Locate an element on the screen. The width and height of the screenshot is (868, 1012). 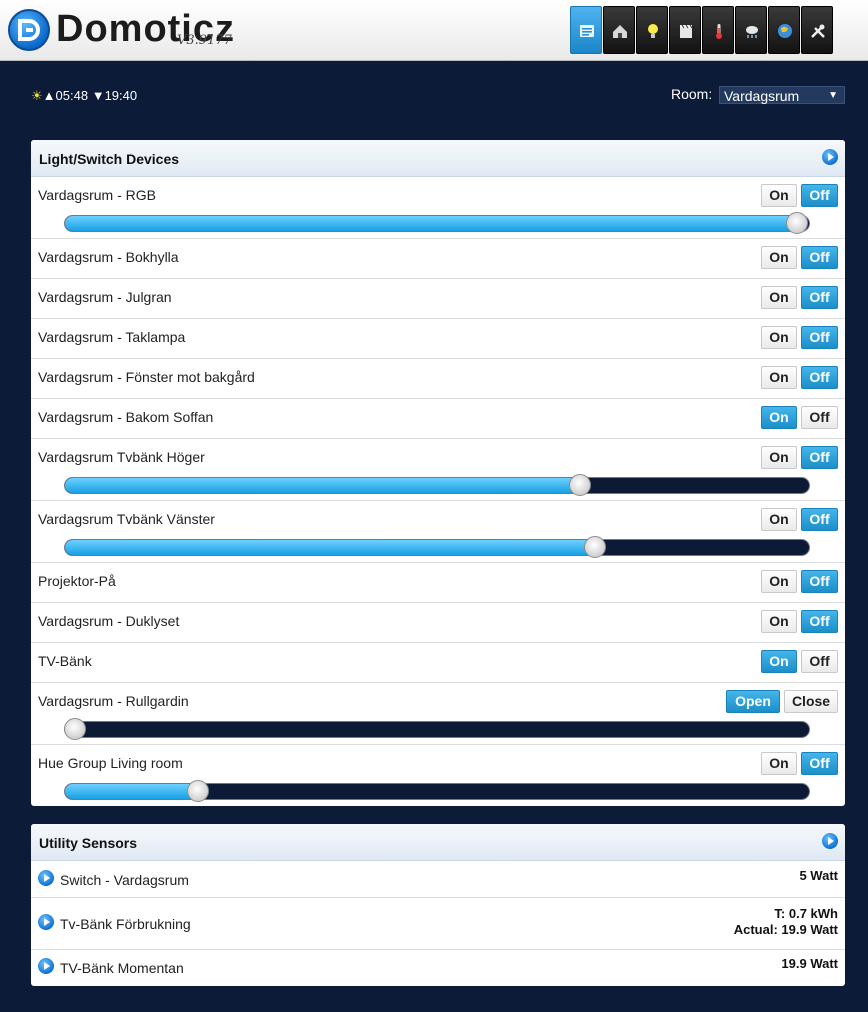
device-name: Projektor-På is located at coordinates (77, 581).